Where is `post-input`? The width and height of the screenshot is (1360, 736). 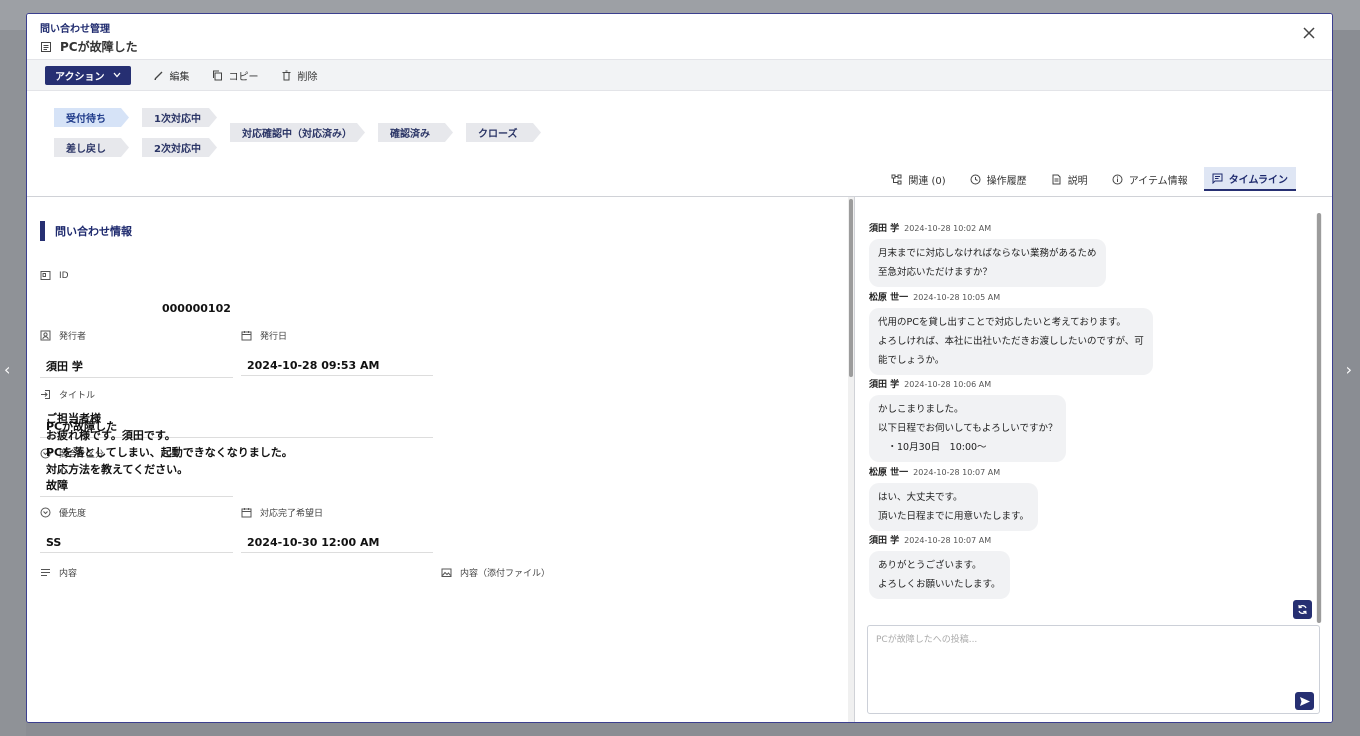 post-input is located at coordinates (1093, 669).